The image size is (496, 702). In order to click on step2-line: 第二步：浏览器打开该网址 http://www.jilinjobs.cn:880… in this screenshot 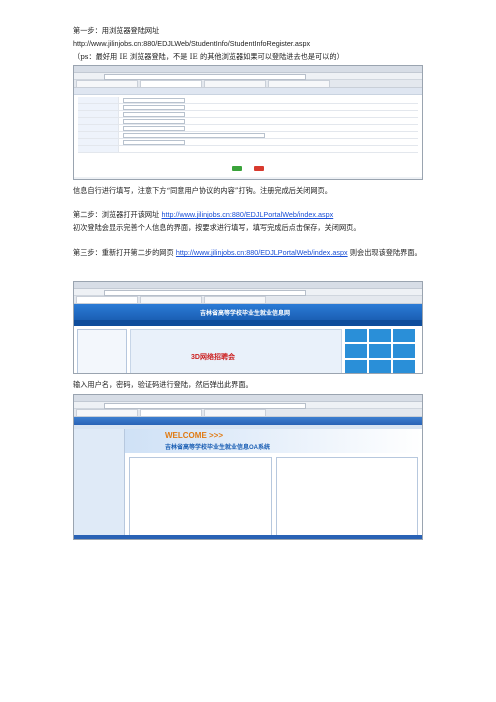, I will do `click(203, 214)`.